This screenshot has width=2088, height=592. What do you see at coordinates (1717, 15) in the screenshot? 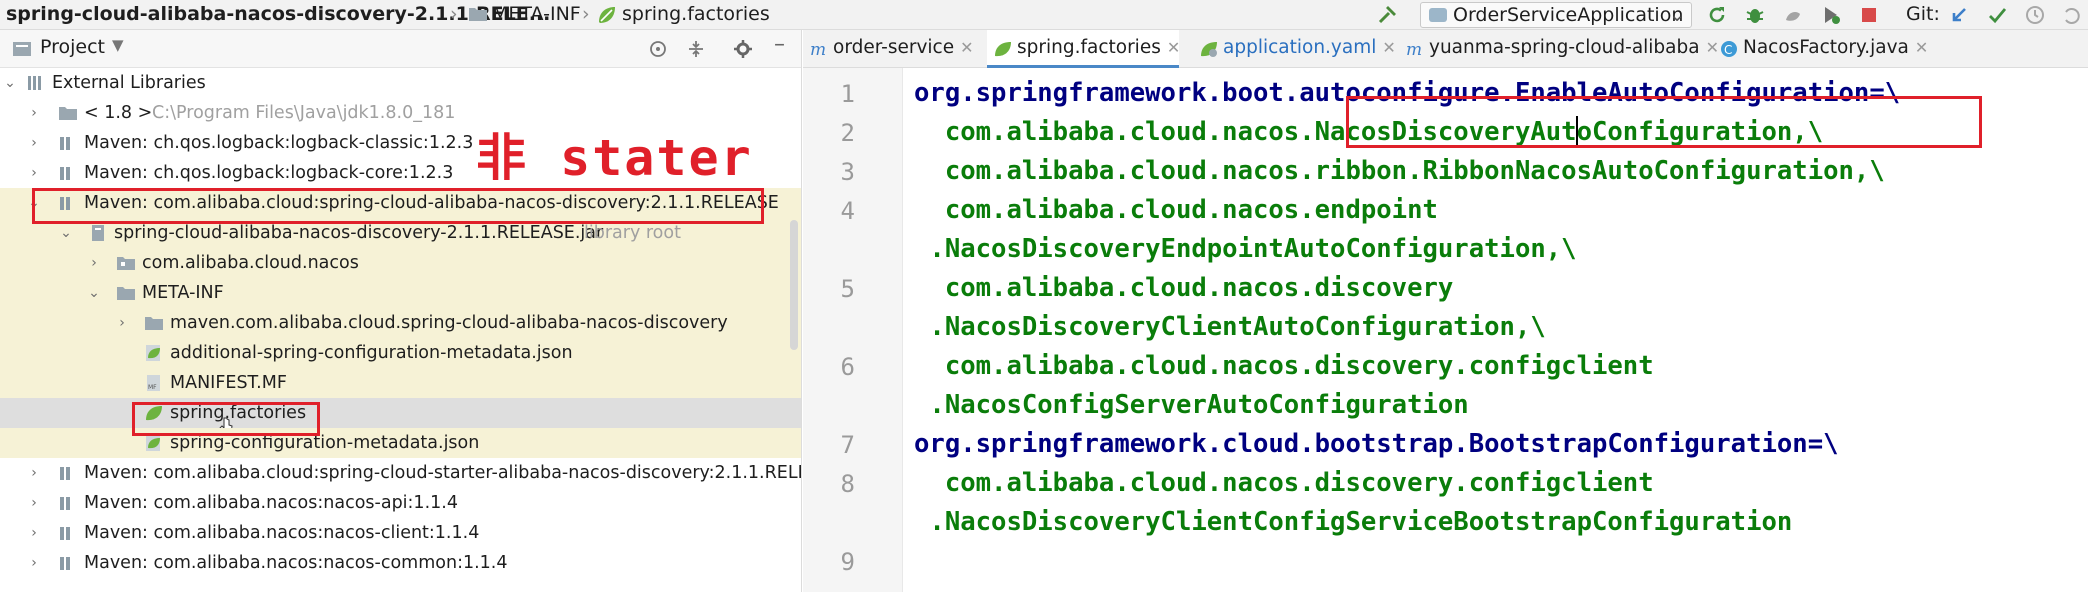
I see `rerun-icon` at bounding box center [1717, 15].